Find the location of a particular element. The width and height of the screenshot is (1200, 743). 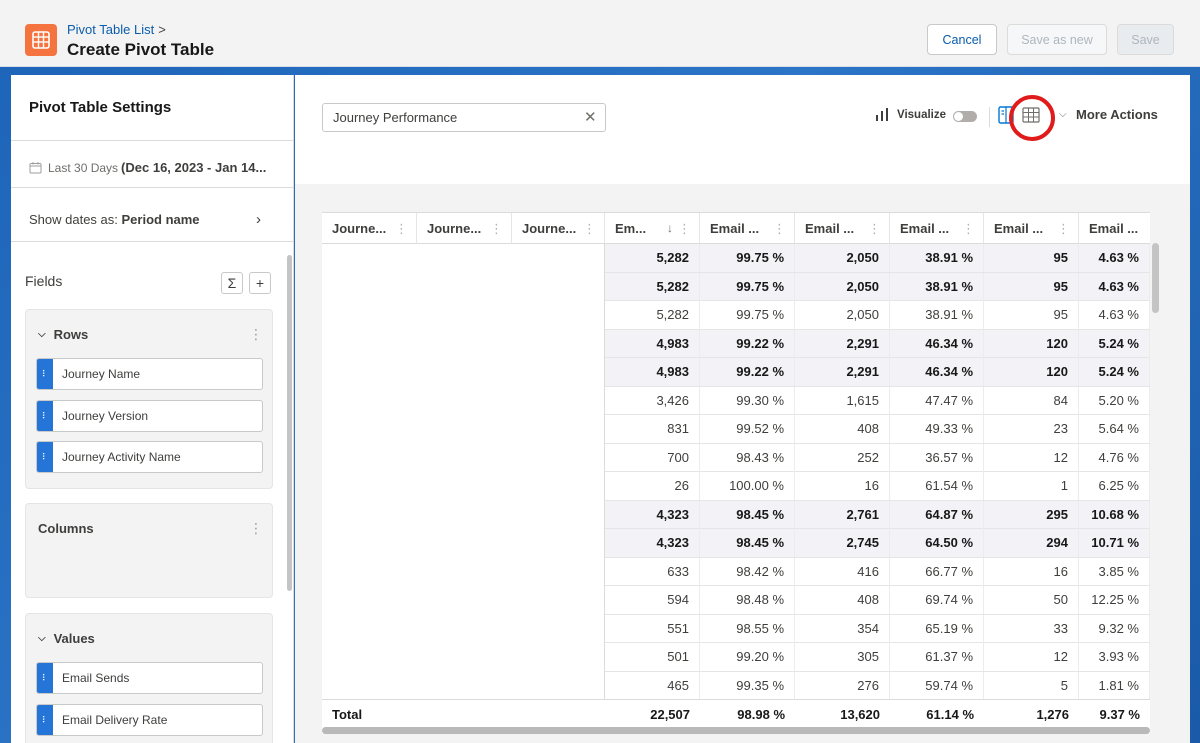

subtotal-row: 5,282 99.75 % 2,050 38.91 % 95 4.63 % is located at coordinates (877, 258).